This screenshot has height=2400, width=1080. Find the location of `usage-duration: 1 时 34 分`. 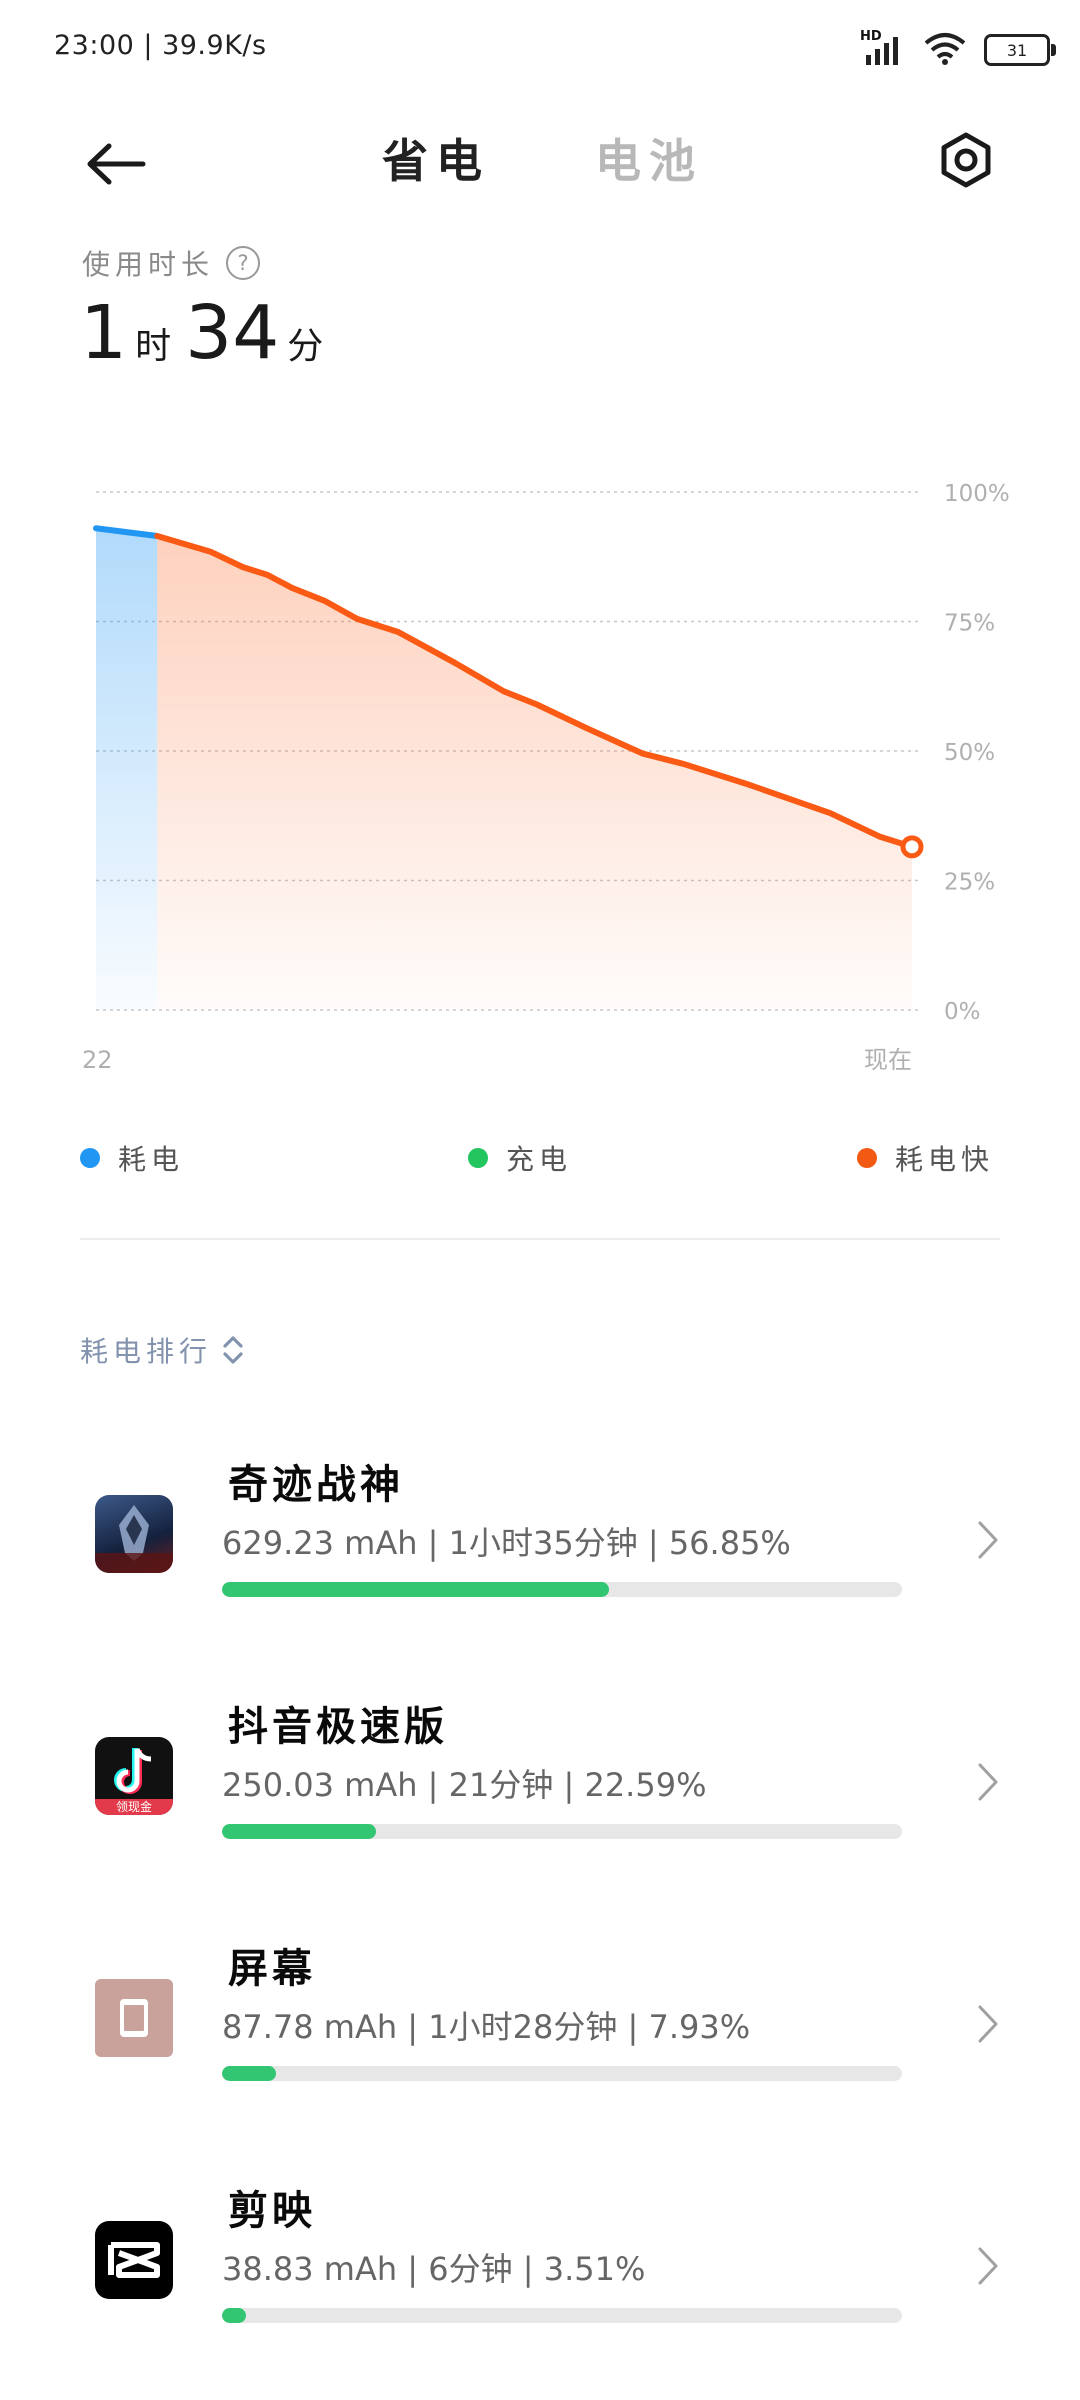

usage-duration: 1 时 34 分 is located at coordinates (208, 333).